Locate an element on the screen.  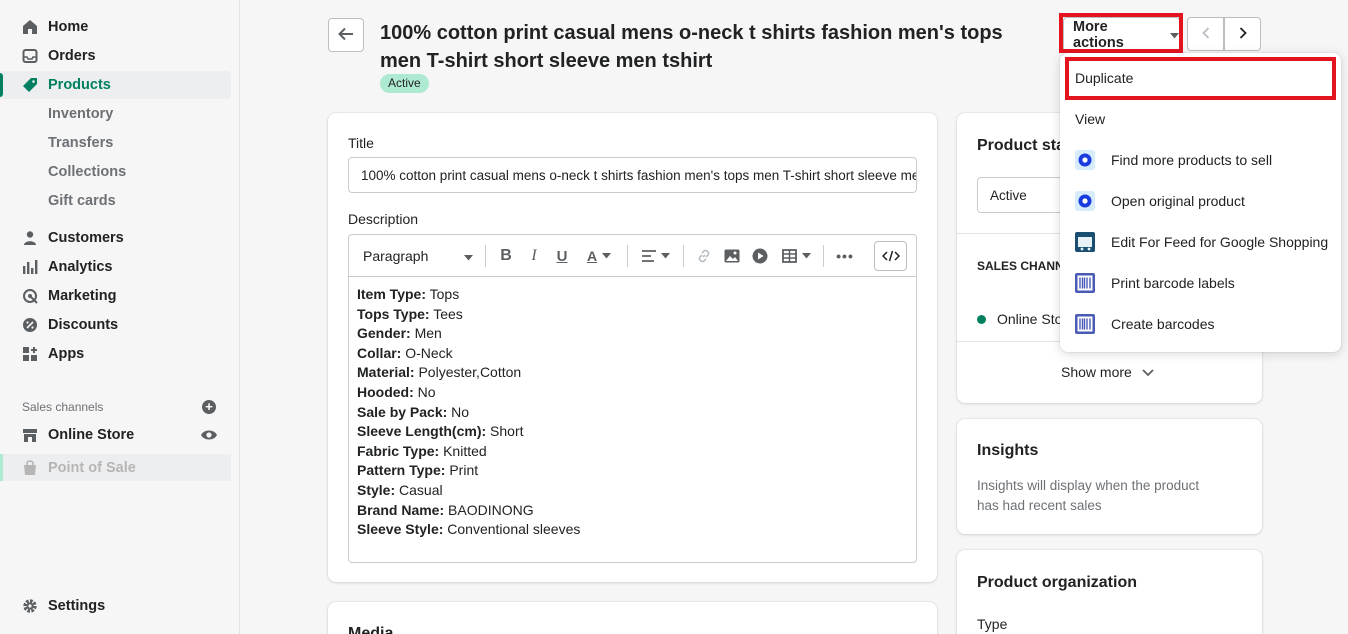
sidebar-item-online-store: Online Store is located at coordinates (115, 435).